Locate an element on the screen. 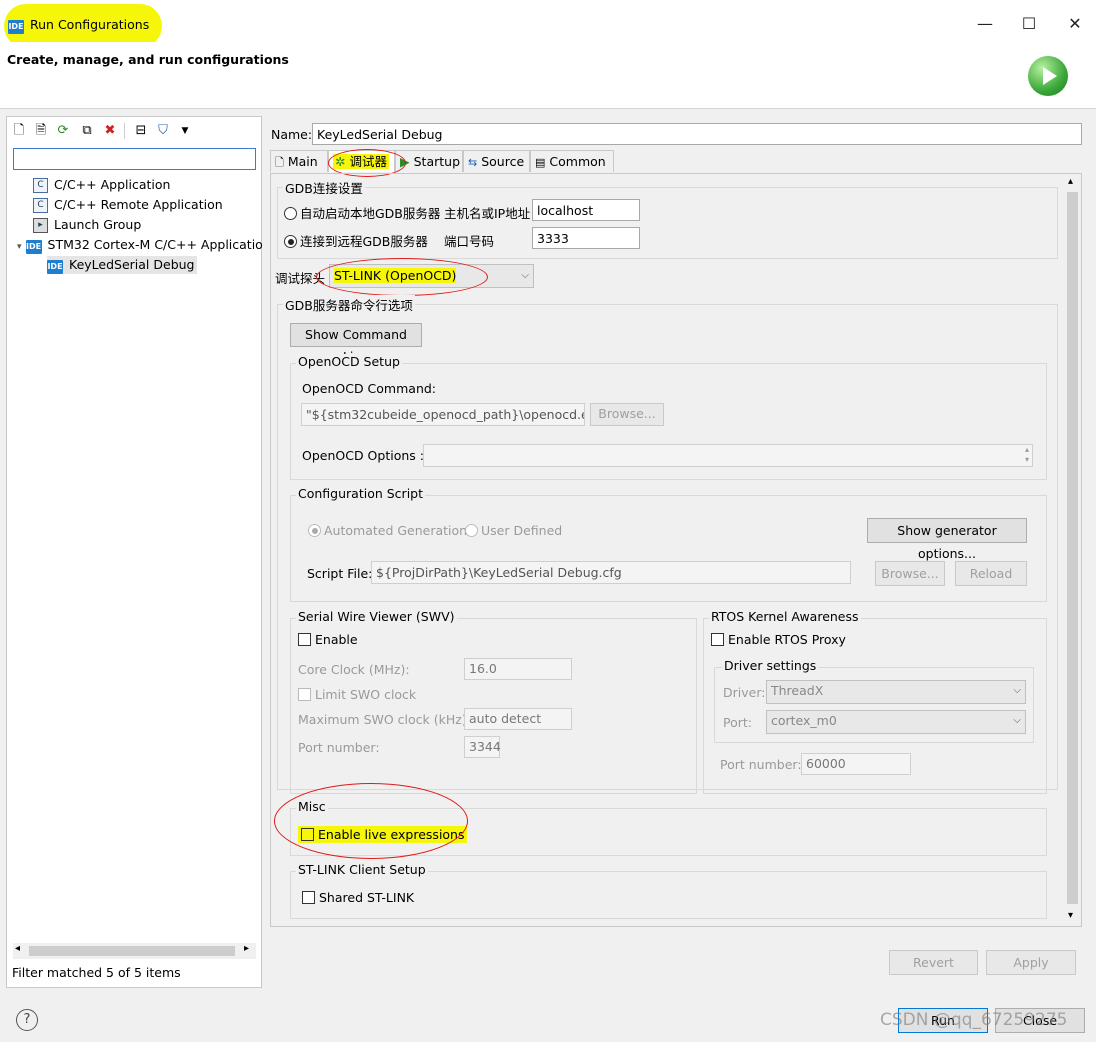  script-file-label: Script File: is located at coordinates (340, 573).